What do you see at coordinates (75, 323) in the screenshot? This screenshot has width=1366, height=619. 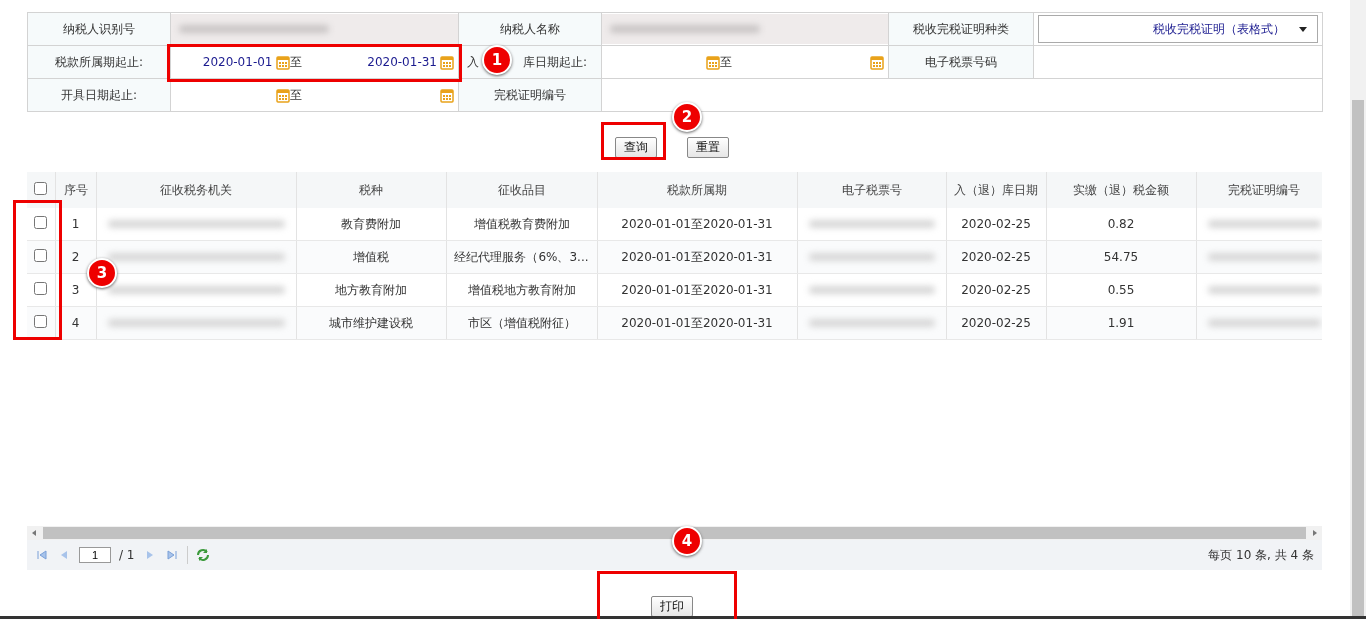 I see `table-cell: 4` at bounding box center [75, 323].